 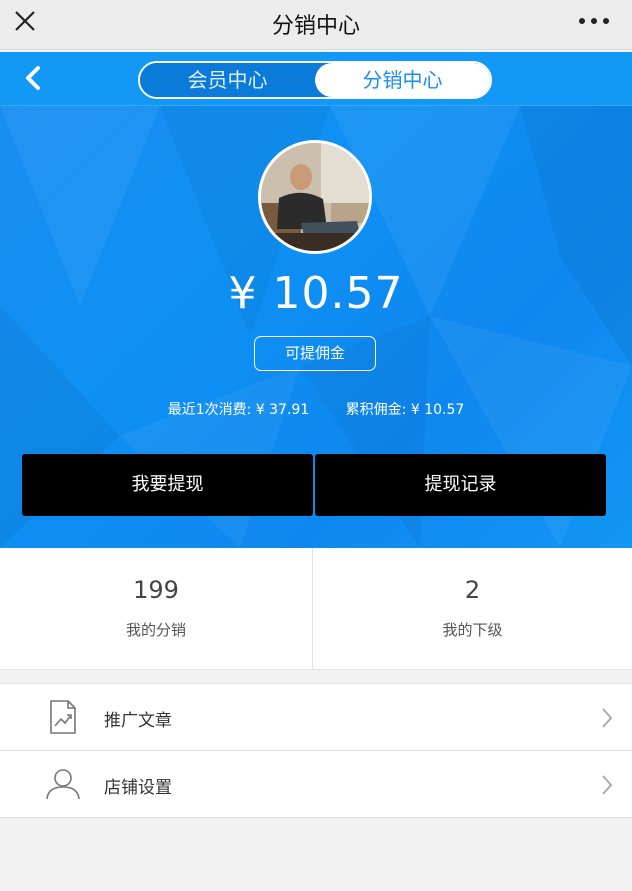 What do you see at coordinates (316, 293) in the screenshot?
I see `balance-amount: ¥ 10.57` at bounding box center [316, 293].